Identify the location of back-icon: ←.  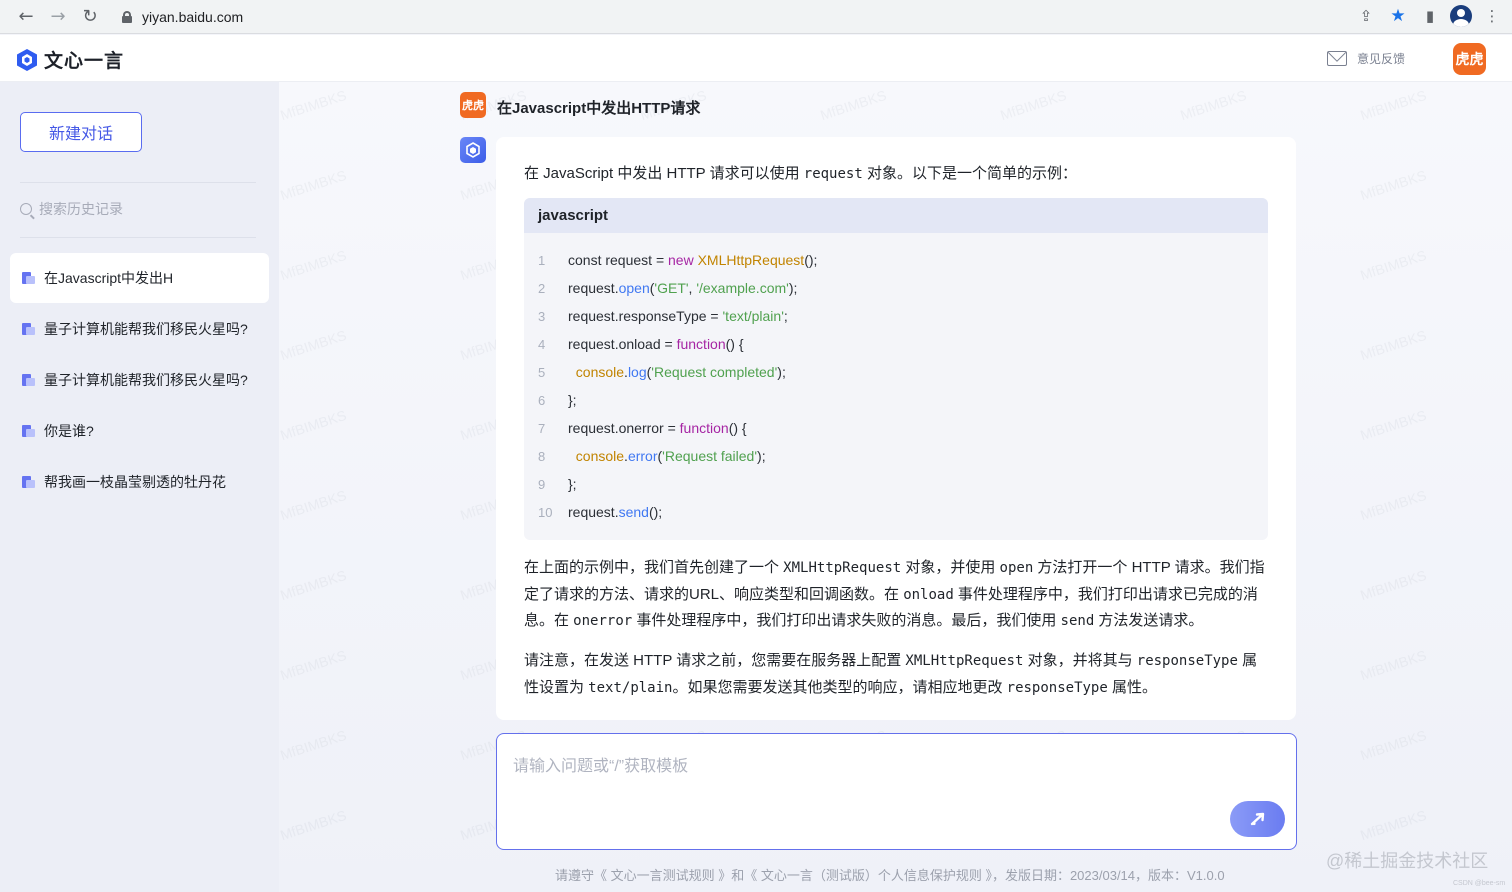
(26, 17).